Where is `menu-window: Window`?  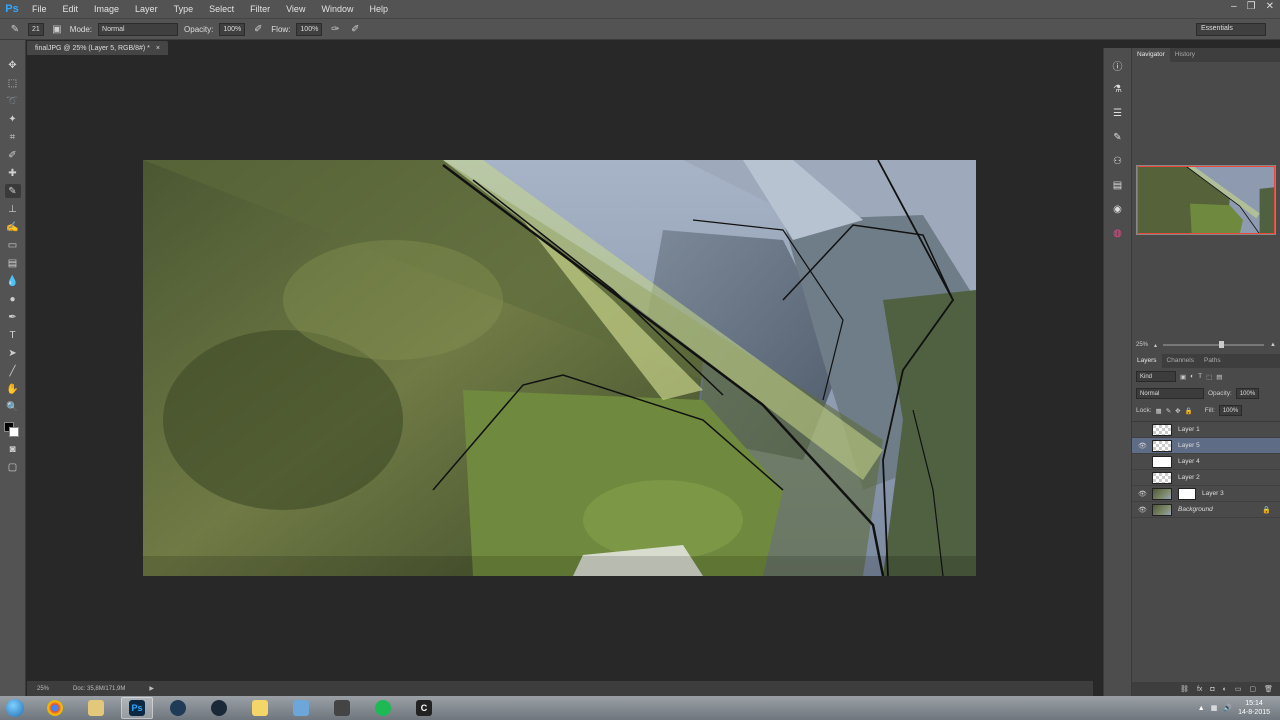 menu-window: Window is located at coordinates (337, 9).